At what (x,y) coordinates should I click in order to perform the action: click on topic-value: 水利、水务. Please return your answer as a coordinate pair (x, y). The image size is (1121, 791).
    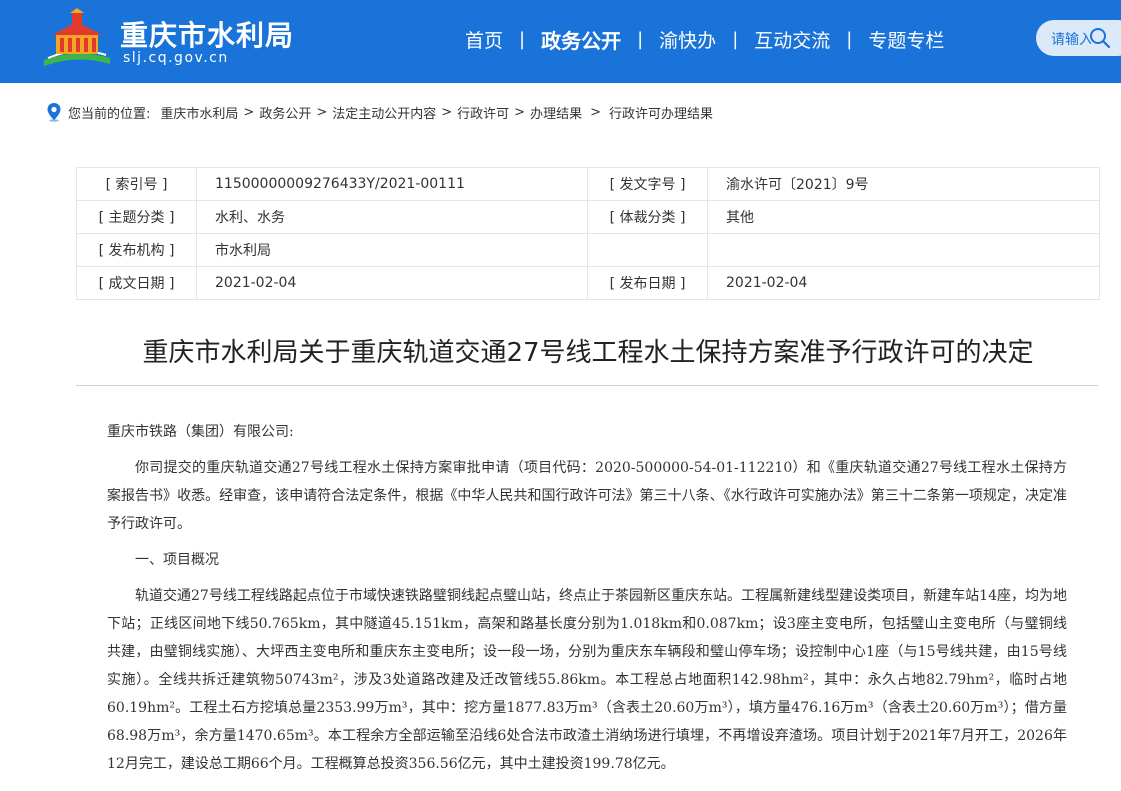
    Looking at the image, I should click on (392, 217).